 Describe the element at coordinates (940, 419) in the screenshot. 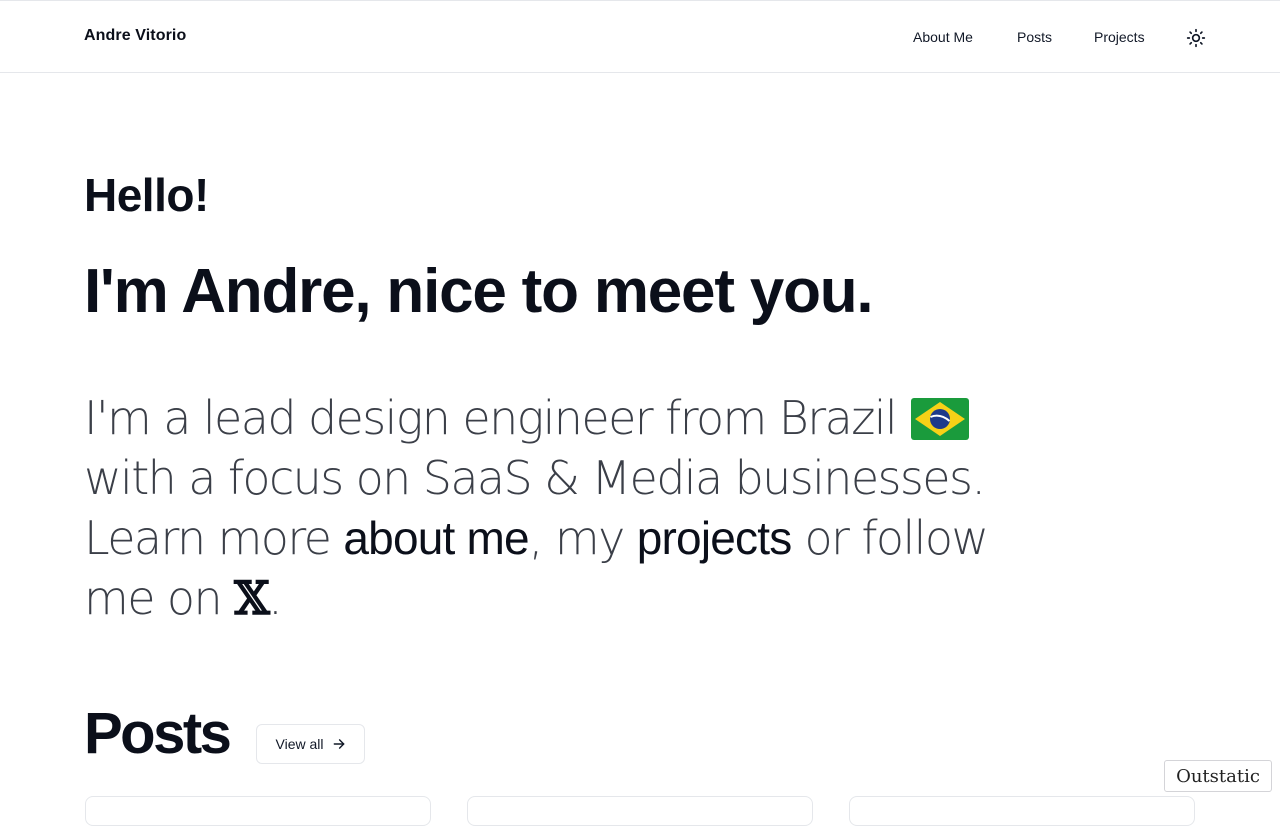

I see `brazil-flag-icon` at that location.